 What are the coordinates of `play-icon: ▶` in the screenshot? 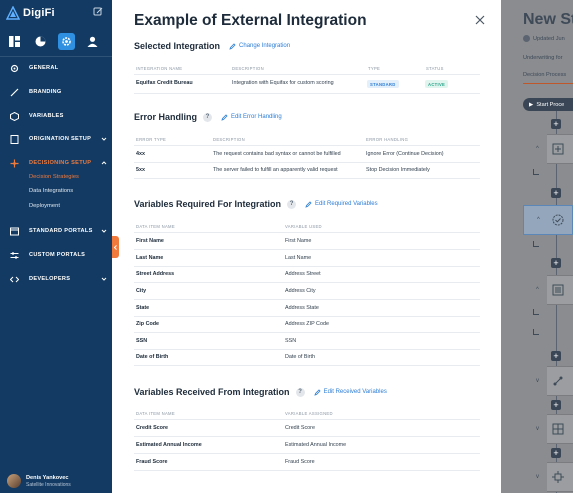 It's located at (531, 104).